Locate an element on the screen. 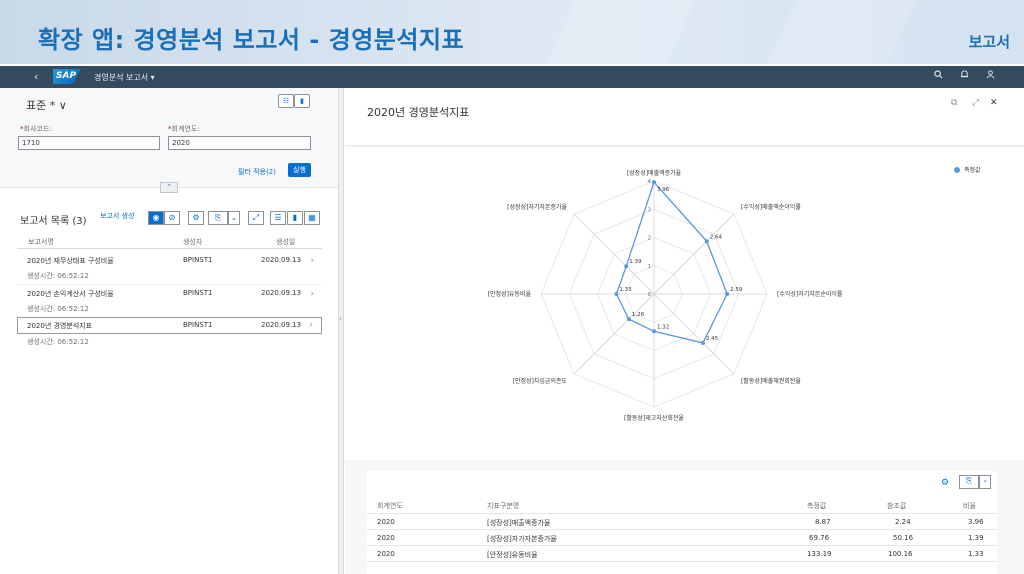  search-icon is located at coordinates (938, 76).